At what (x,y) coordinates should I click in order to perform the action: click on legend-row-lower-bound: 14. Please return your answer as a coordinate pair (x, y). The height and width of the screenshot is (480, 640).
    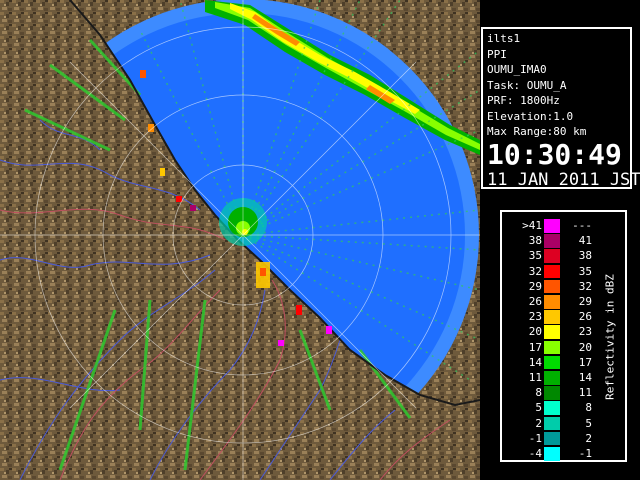
    Looking at the image, I should click on (535, 362).